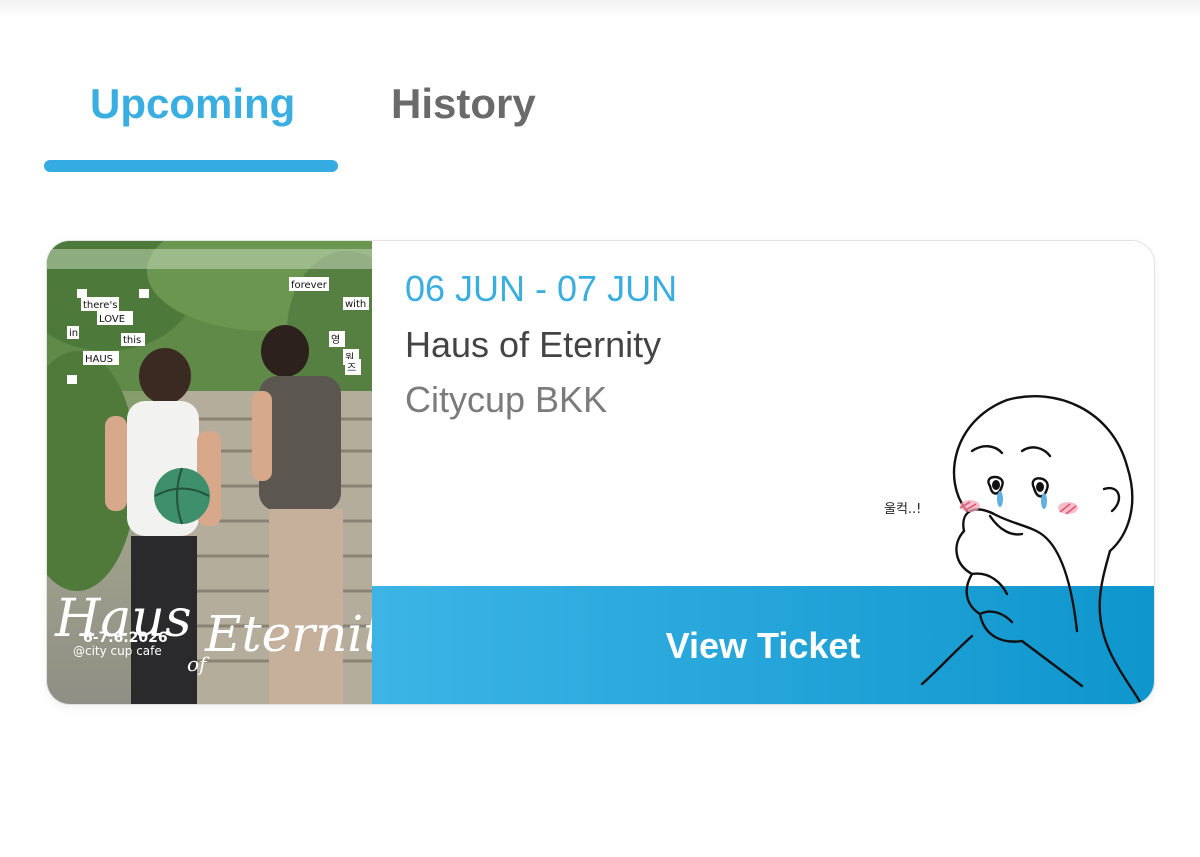 Image resolution: width=1200 pixels, height=857 pixels. What do you see at coordinates (99, 359) in the screenshot?
I see `poster-text-haus: HAUS` at bounding box center [99, 359].